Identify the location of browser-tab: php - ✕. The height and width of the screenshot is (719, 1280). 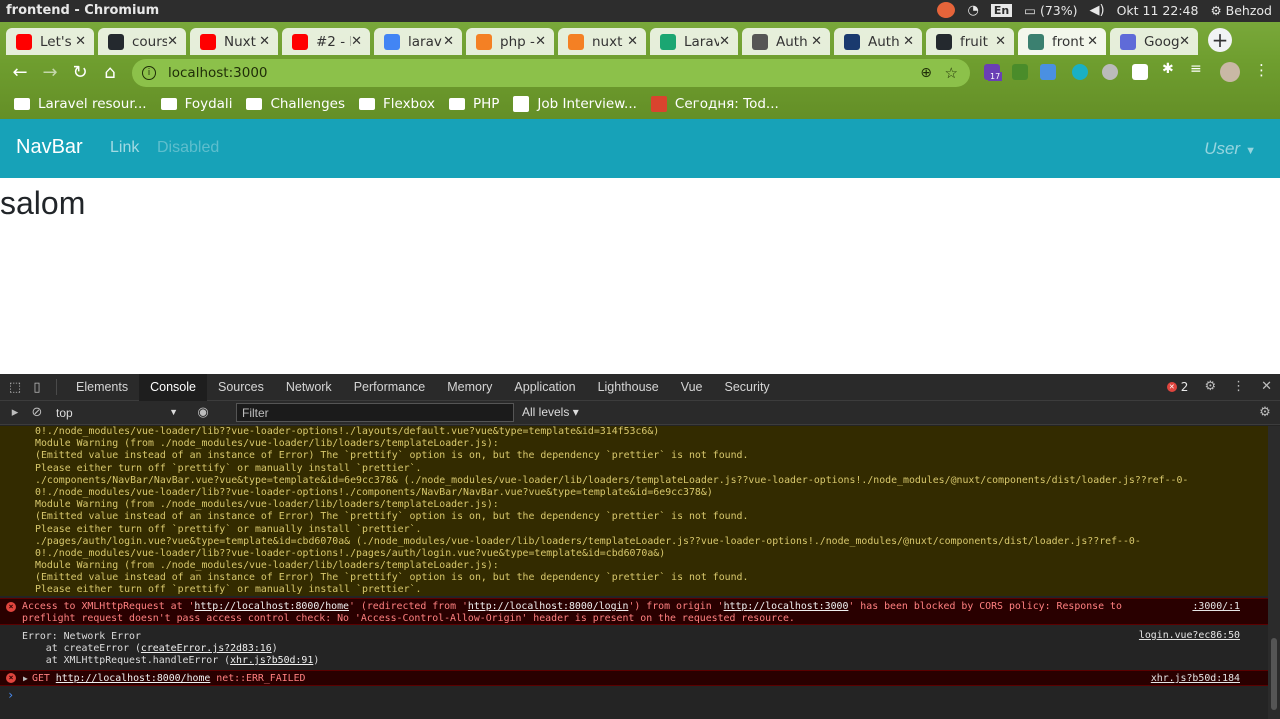
(510, 41).